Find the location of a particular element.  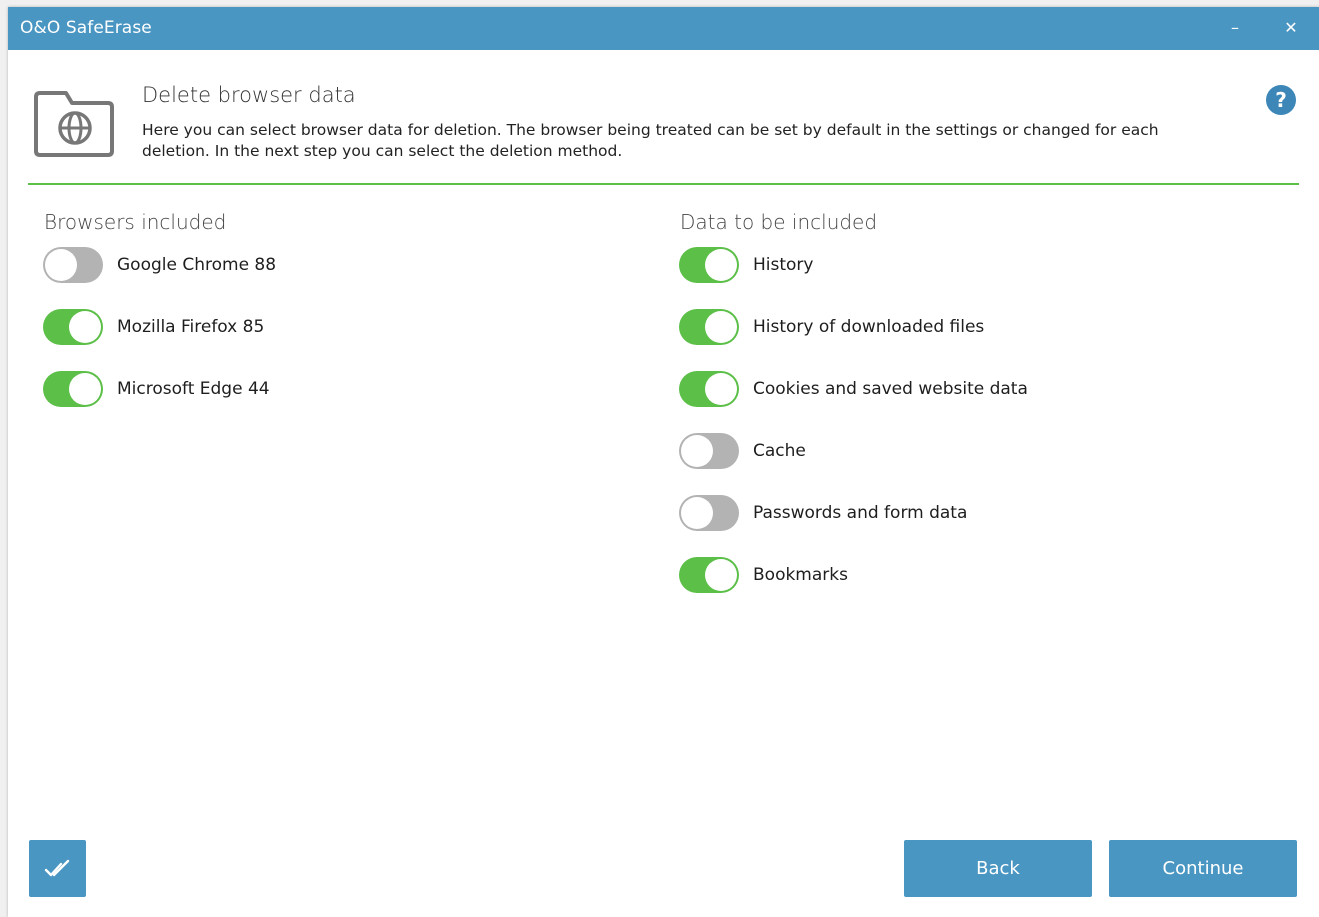

data-row-history: History is located at coordinates (746, 265).